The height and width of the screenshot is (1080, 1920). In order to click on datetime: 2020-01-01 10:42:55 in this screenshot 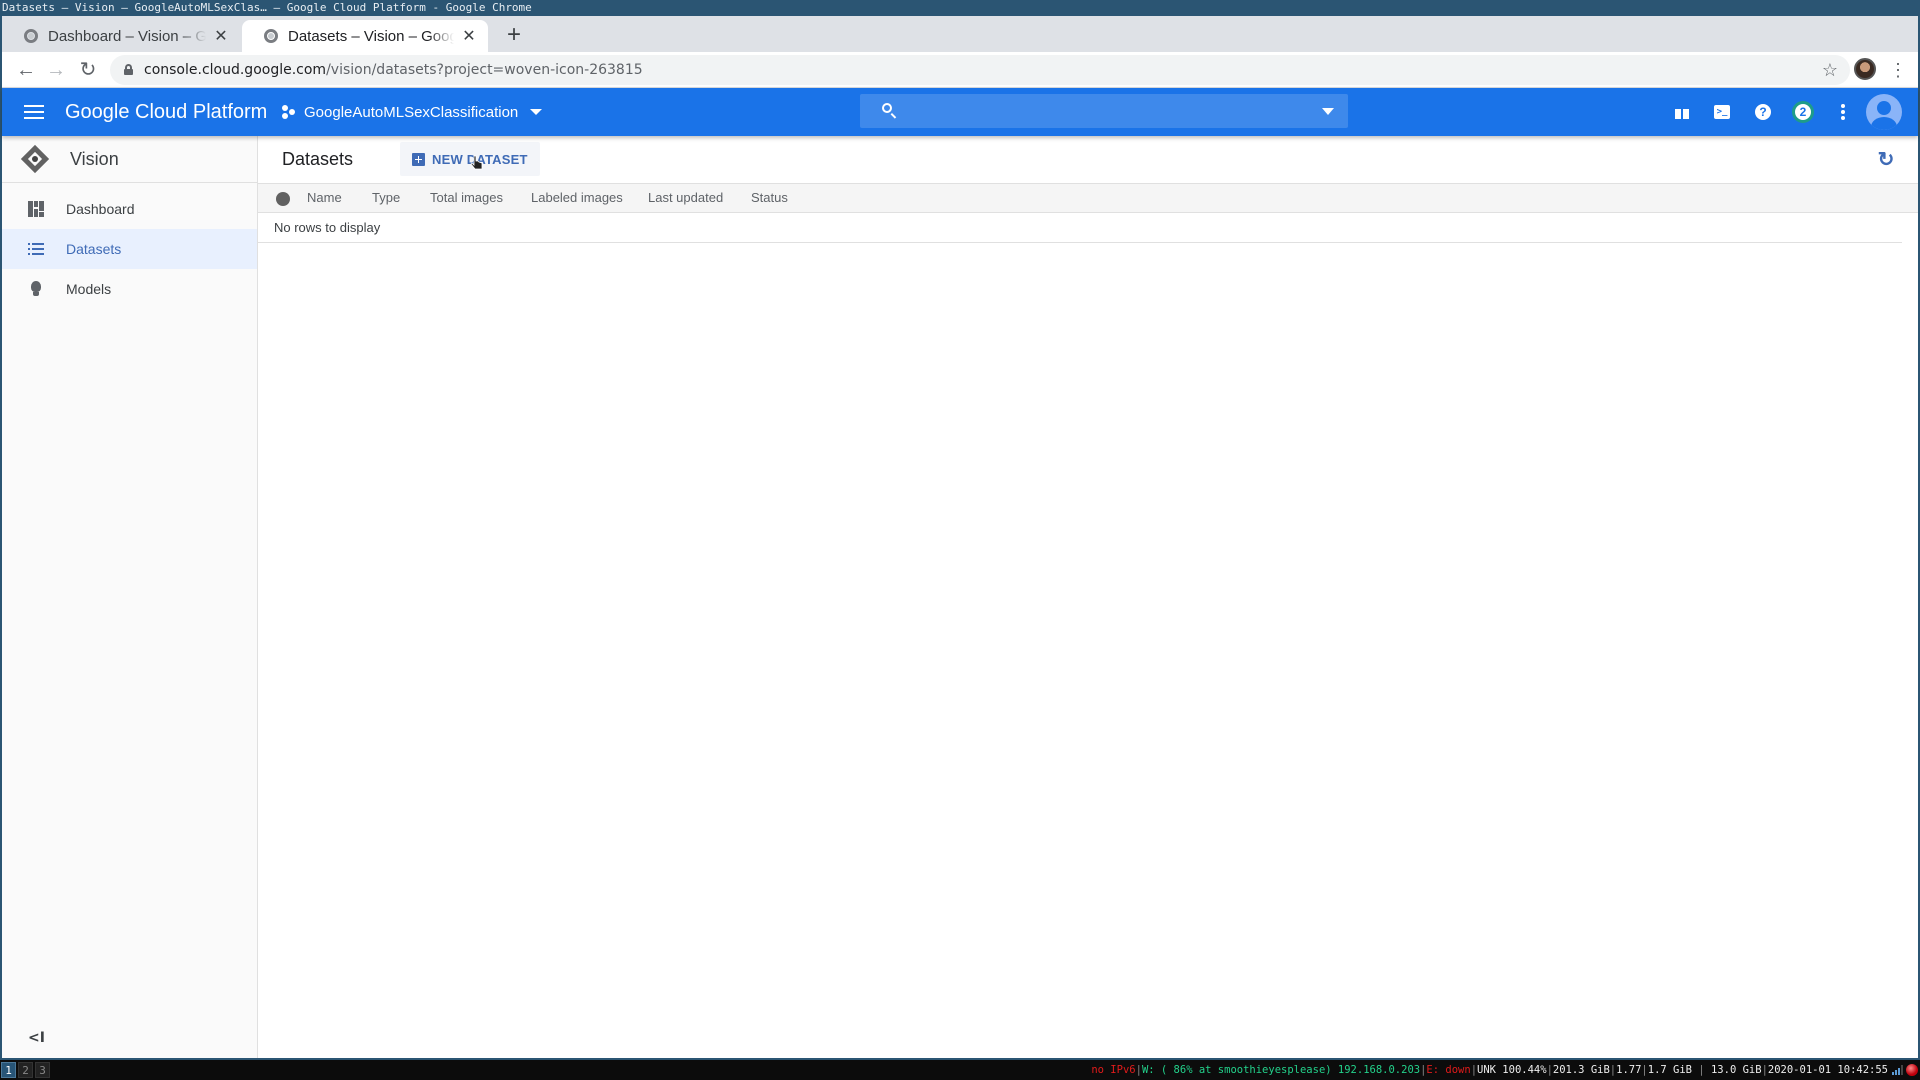, I will do `click(1827, 1070)`.